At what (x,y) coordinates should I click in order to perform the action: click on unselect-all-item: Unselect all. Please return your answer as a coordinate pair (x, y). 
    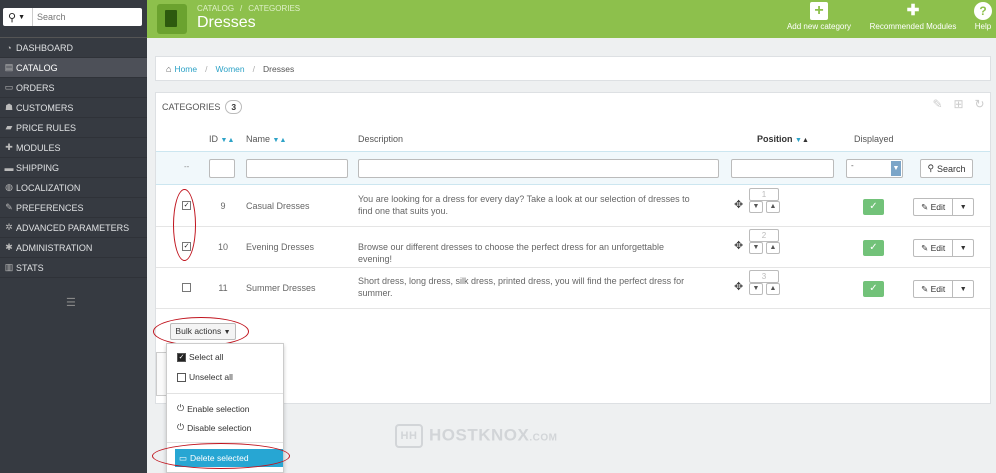
    Looking at the image, I should click on (205, 377).